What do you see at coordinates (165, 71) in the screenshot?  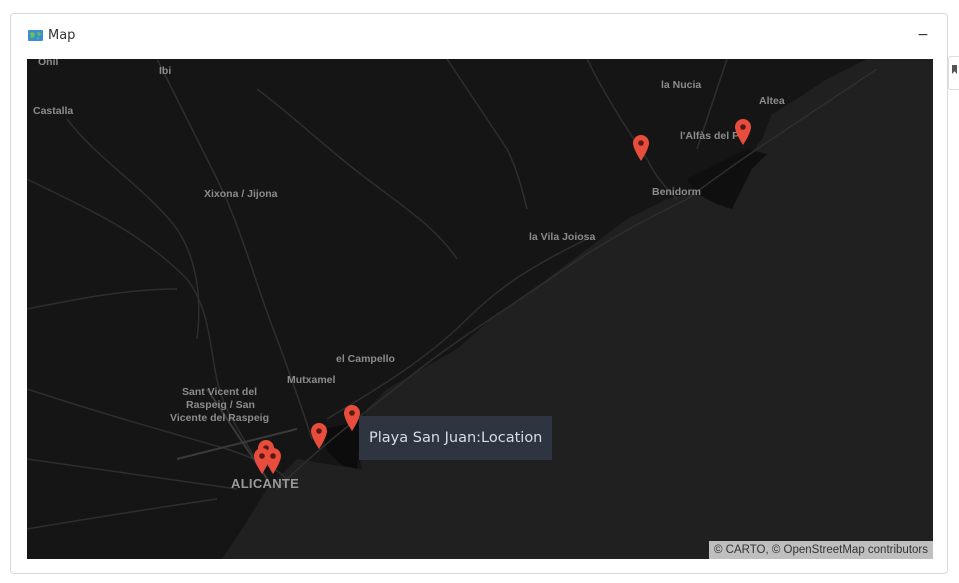 I see `place-label: Ibi` at bounding box center [165, 71].